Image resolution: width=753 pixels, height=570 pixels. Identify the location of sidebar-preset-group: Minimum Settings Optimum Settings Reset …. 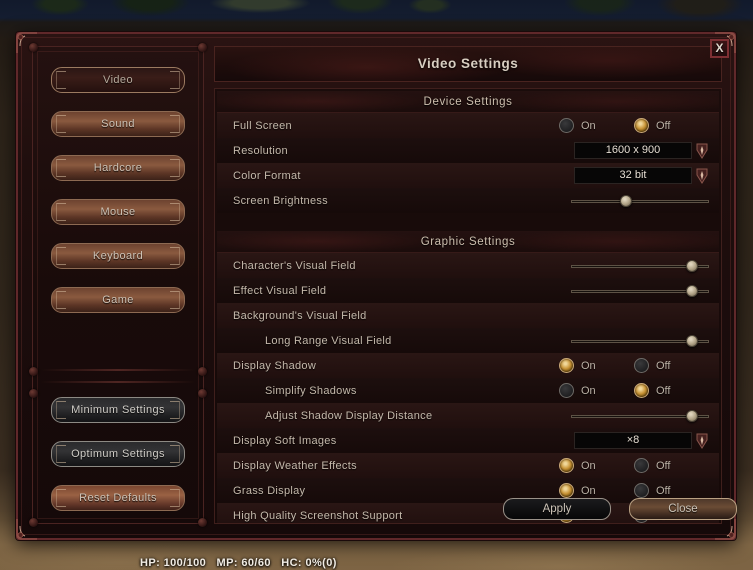
(118, 463).